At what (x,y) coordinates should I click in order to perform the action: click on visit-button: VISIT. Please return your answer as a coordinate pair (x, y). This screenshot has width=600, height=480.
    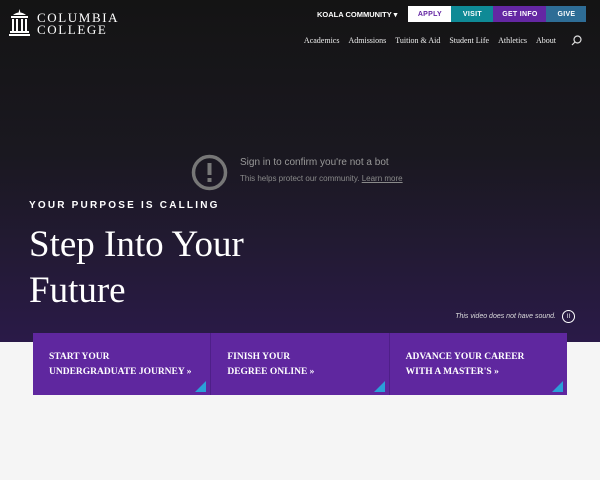
    Looking at the image, I should click on (472, 14).